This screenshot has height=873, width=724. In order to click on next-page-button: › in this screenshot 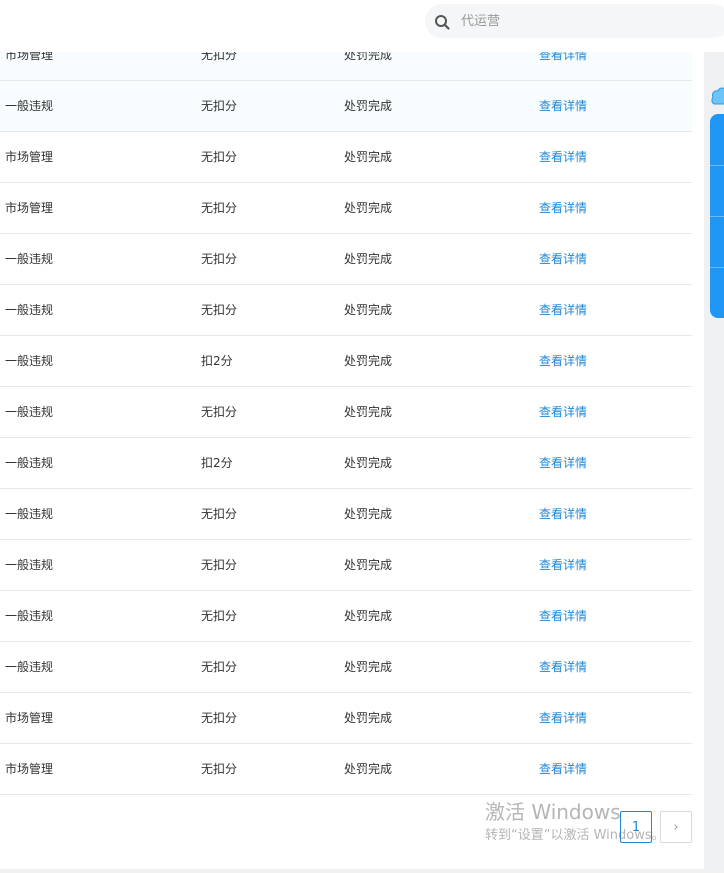, I will do `click(676, 827)`.